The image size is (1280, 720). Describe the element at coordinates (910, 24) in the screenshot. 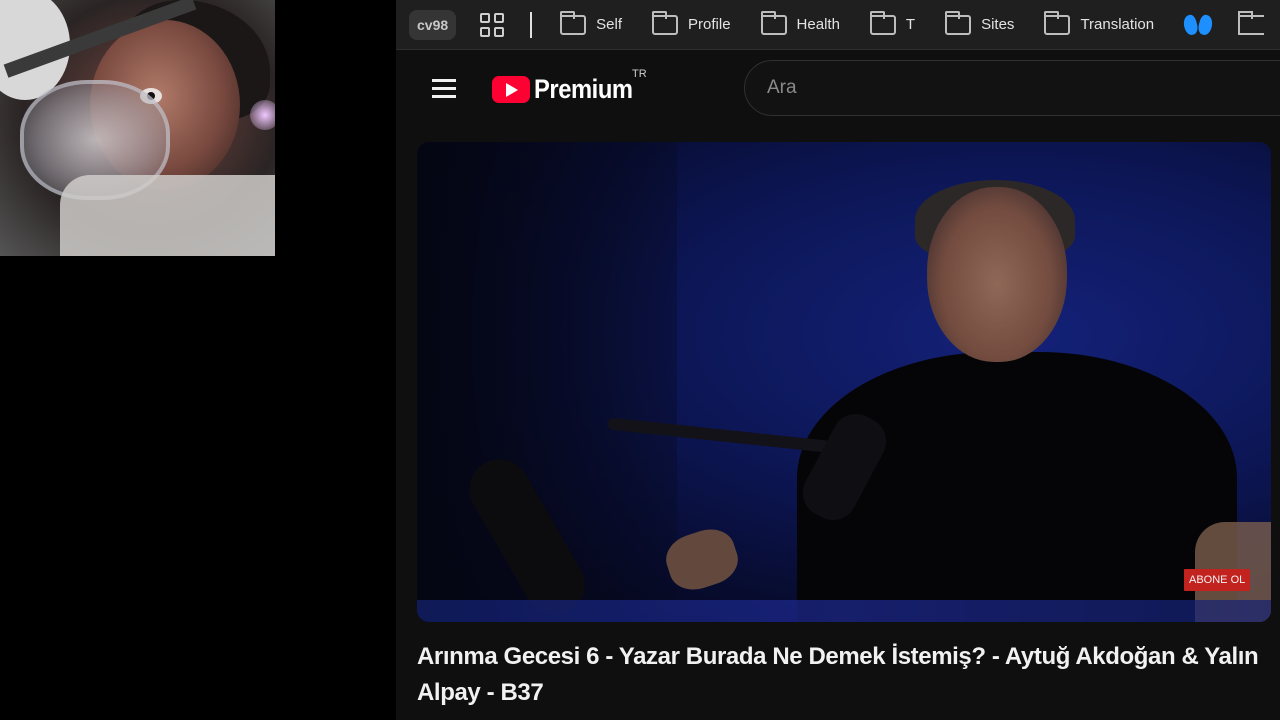

I see `bookmark-label: T` at that location.